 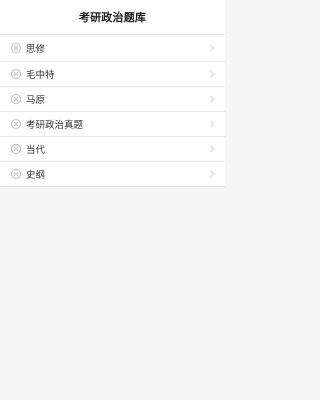 I want to click on list-item-label: 史纲, so click(x=36, y=175).